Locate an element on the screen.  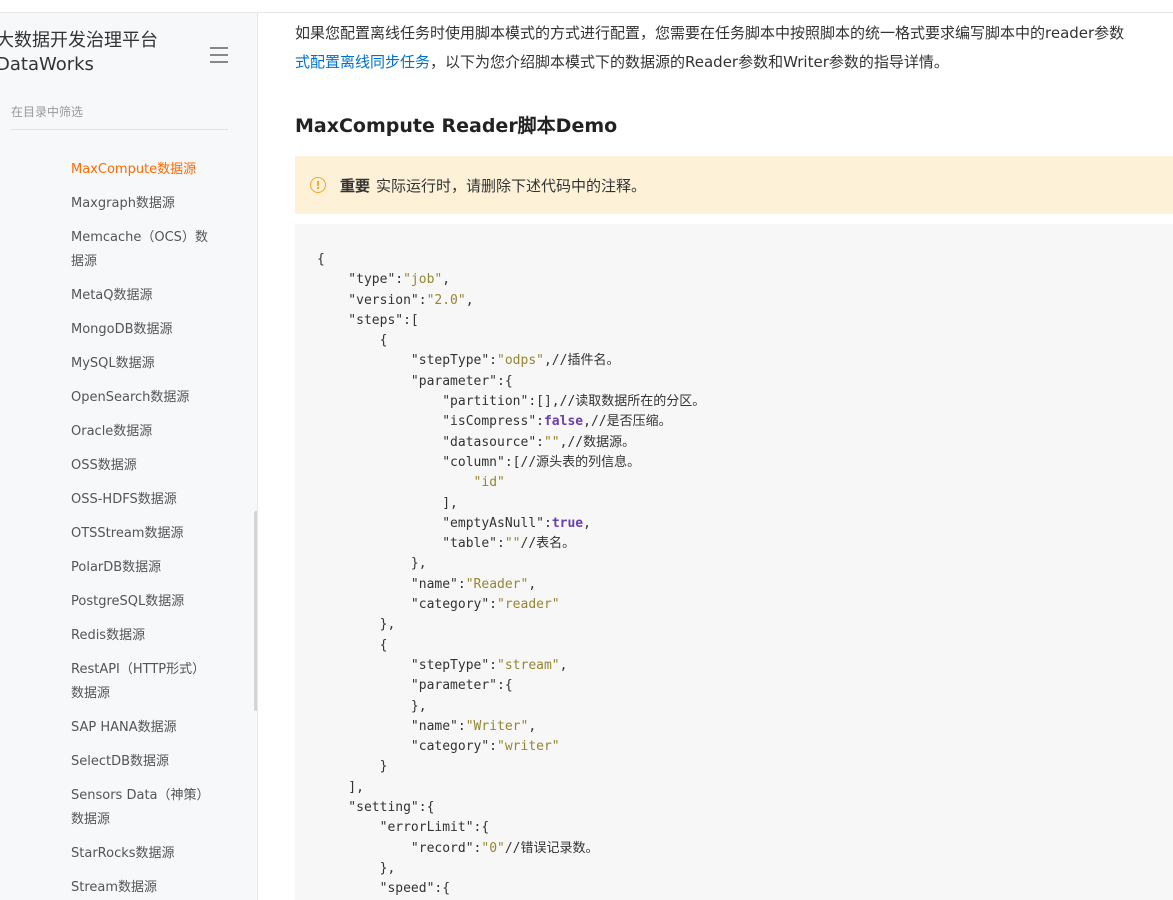
toc-filter-input: 在目录中筛选 is located at coordinates (119, 112).